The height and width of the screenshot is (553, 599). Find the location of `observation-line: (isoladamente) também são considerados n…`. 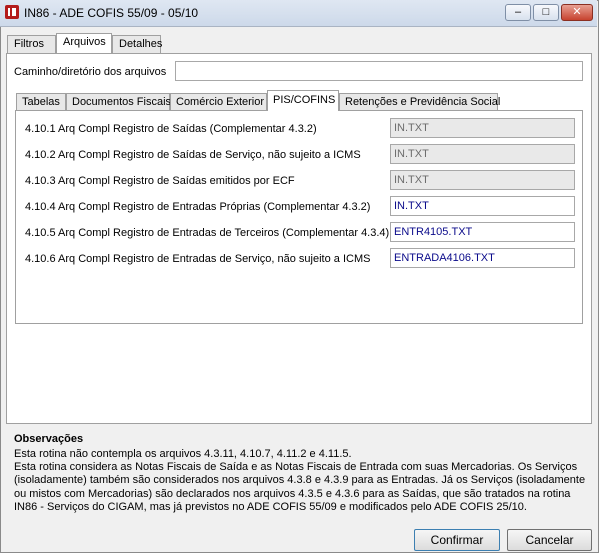

observation-line: (isoladamente) também são considerados n… is located at coordinates (300, 480).